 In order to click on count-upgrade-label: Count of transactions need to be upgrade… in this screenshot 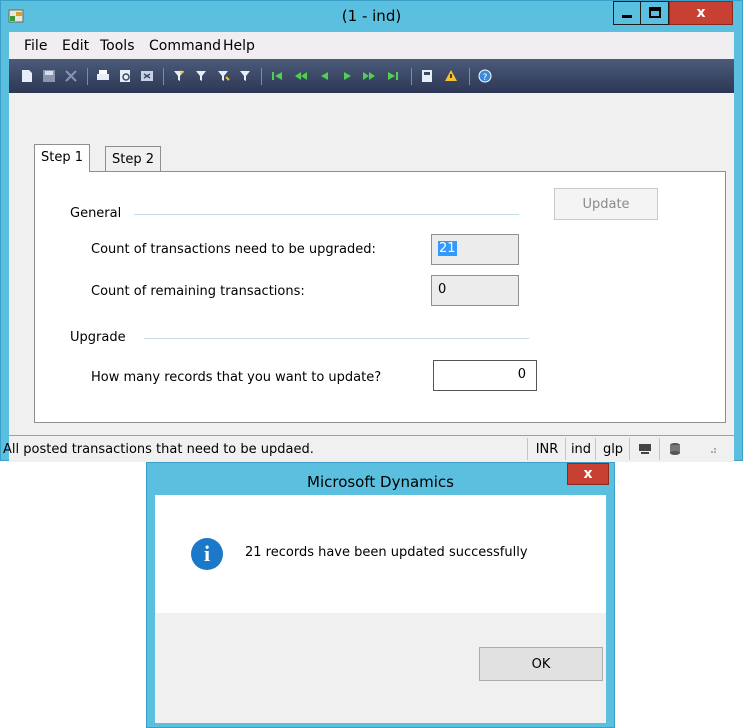, I will do `click(233, 249)`.